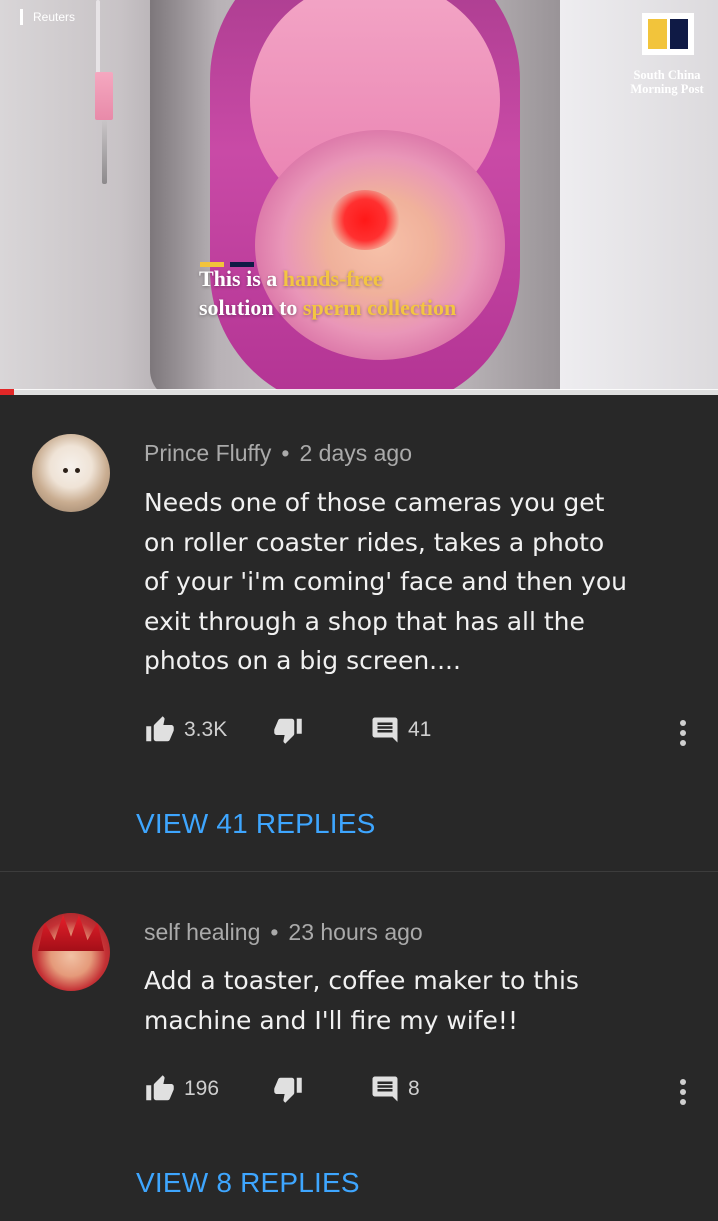 The height and width of the screenshot is (1221, 718). Describe the element at coordinates (385, 581) in the screenshot. I see `comment-line: of your 'i'm coming' face and then you` at that location.